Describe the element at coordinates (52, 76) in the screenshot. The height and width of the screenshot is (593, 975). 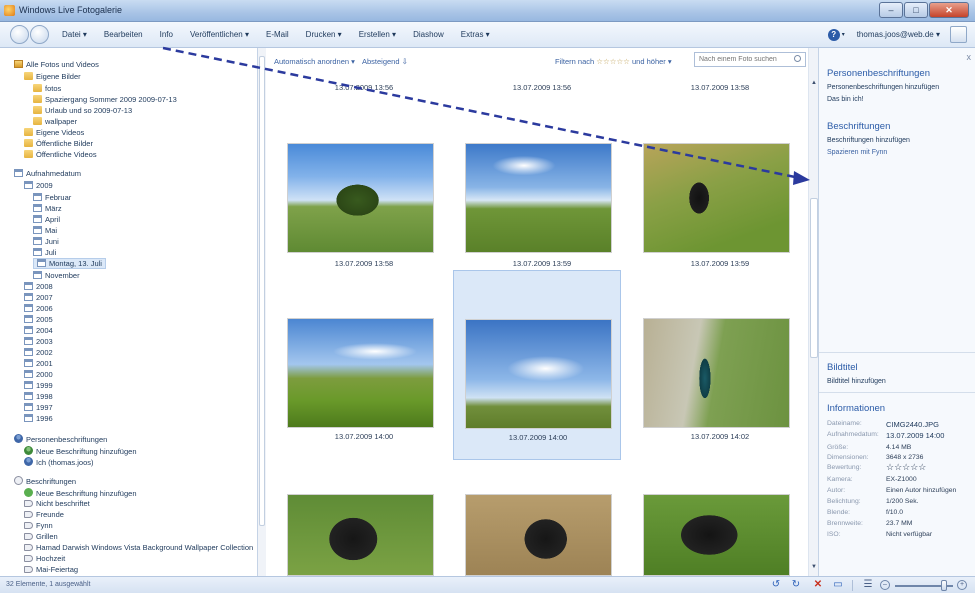
I see `nav-eigene-bilder: Eigene Bilder` at that location.